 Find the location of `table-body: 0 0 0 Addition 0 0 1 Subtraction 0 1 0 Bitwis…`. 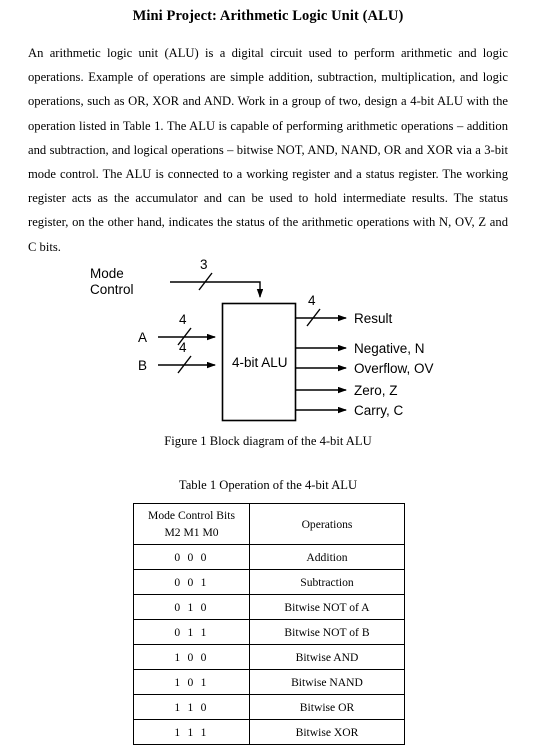

table-body: 0 0 0 Addition 0 0 1 Subtraction 0 1 0 Bitwis… is located at coordinates (269, 644).